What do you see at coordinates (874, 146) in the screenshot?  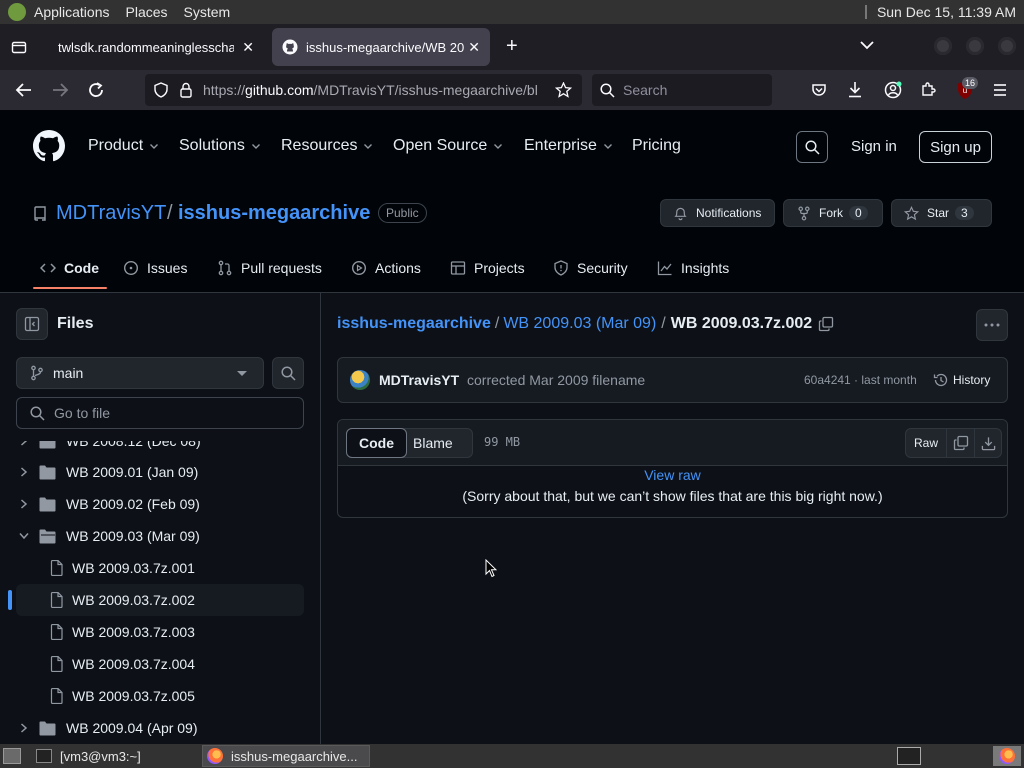 I see `sign-in-link: Sign in` at bounding box center [874, 146].